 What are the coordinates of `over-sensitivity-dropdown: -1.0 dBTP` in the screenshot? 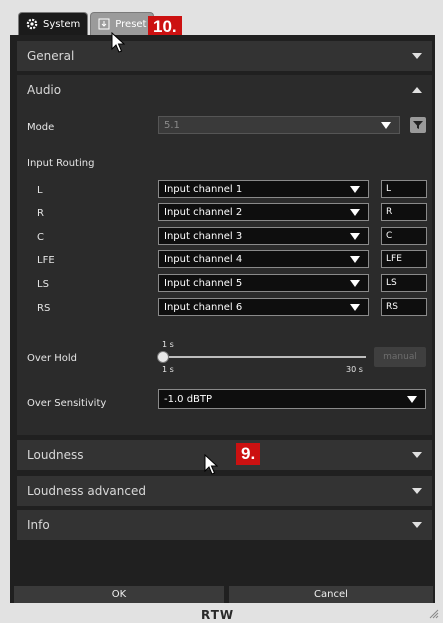 It's located at (292, 399).